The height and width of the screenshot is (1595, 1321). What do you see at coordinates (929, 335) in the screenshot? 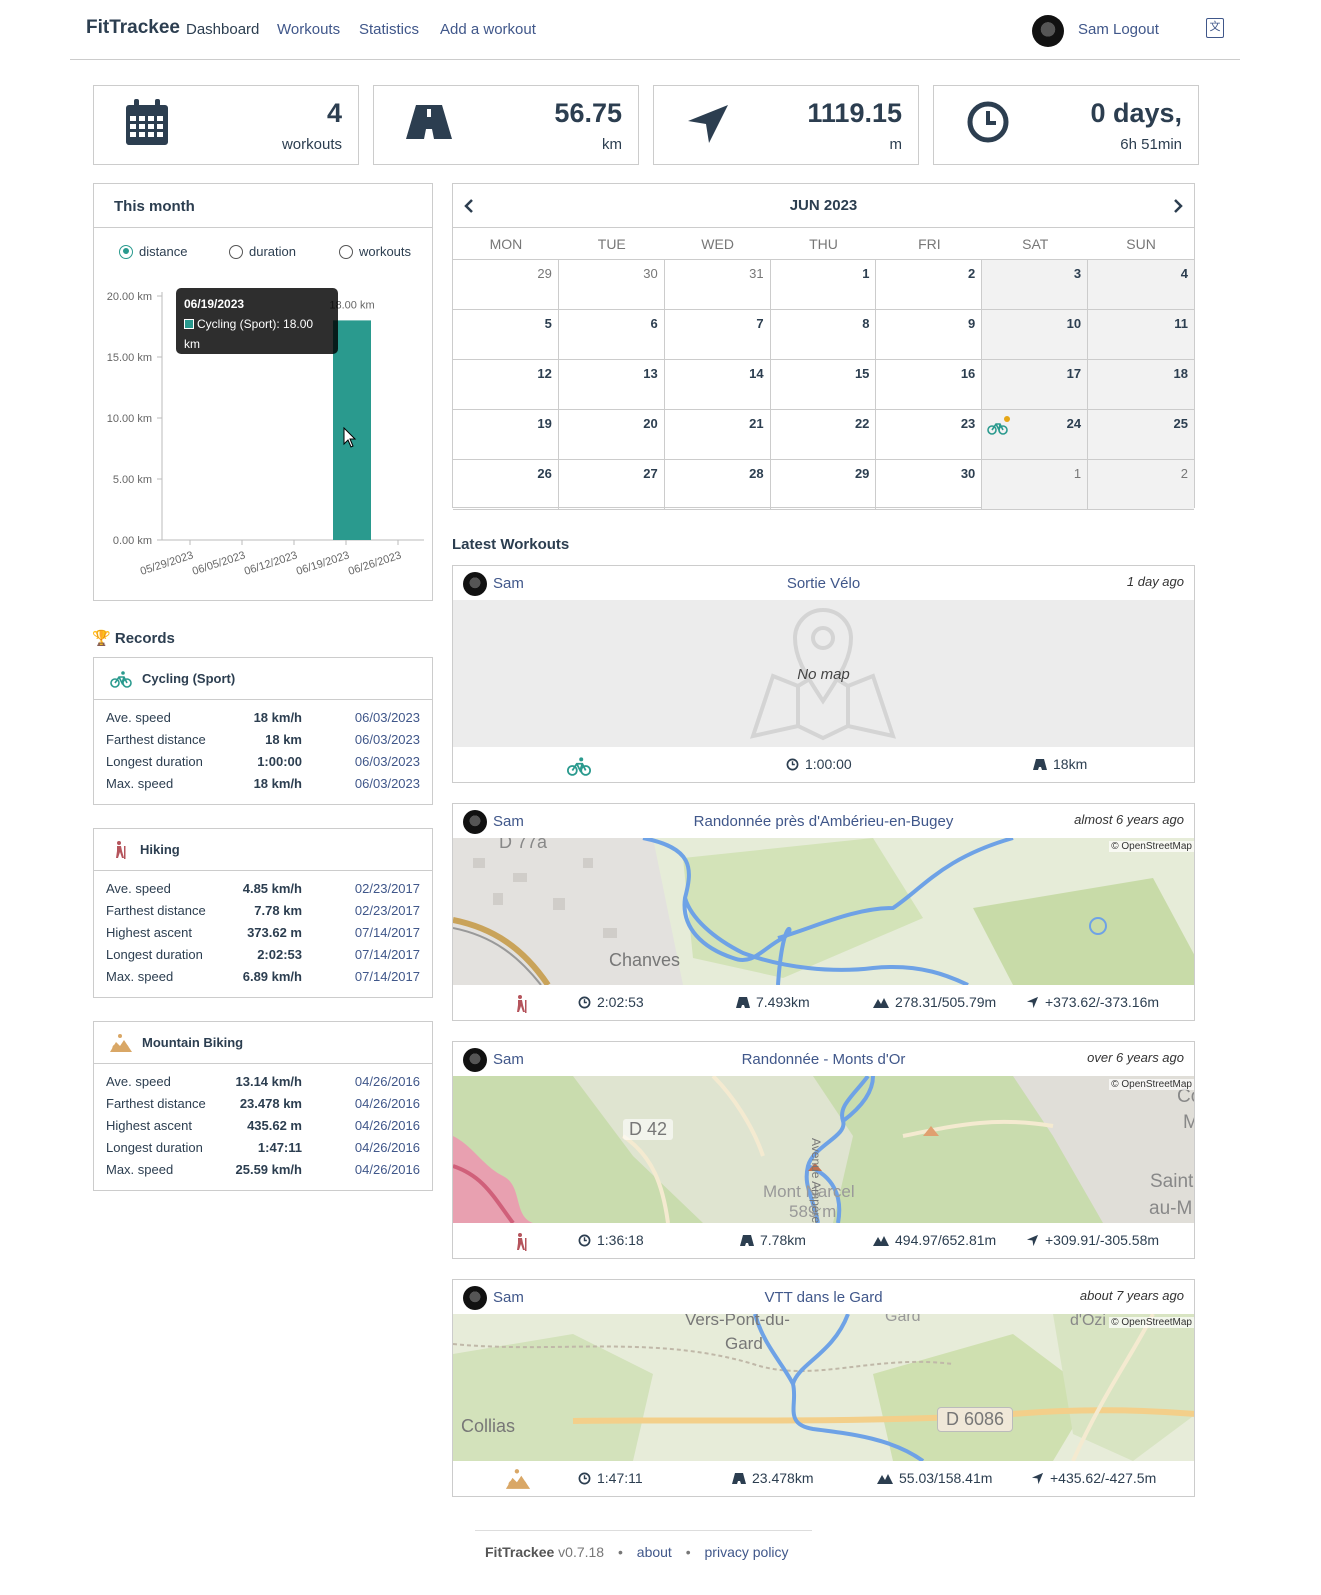
I see `calendar-day: 9` at bounding box center [929, 335].